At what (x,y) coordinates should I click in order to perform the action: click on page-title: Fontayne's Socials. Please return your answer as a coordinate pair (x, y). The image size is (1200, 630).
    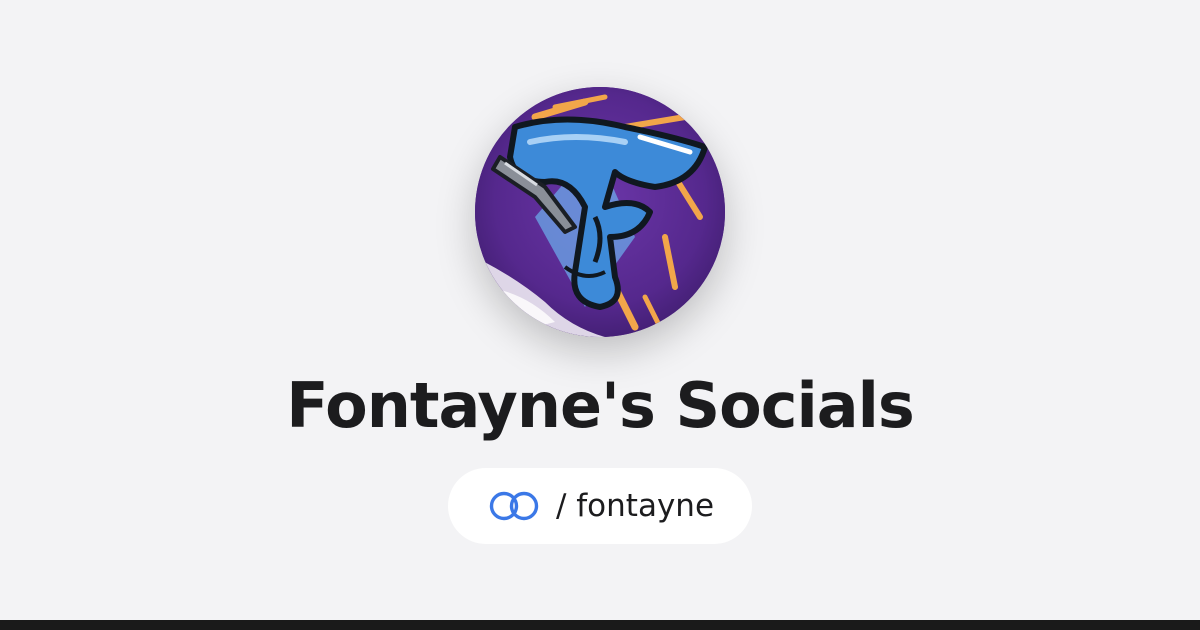
    Looking at the image, I should click on (600, 405).